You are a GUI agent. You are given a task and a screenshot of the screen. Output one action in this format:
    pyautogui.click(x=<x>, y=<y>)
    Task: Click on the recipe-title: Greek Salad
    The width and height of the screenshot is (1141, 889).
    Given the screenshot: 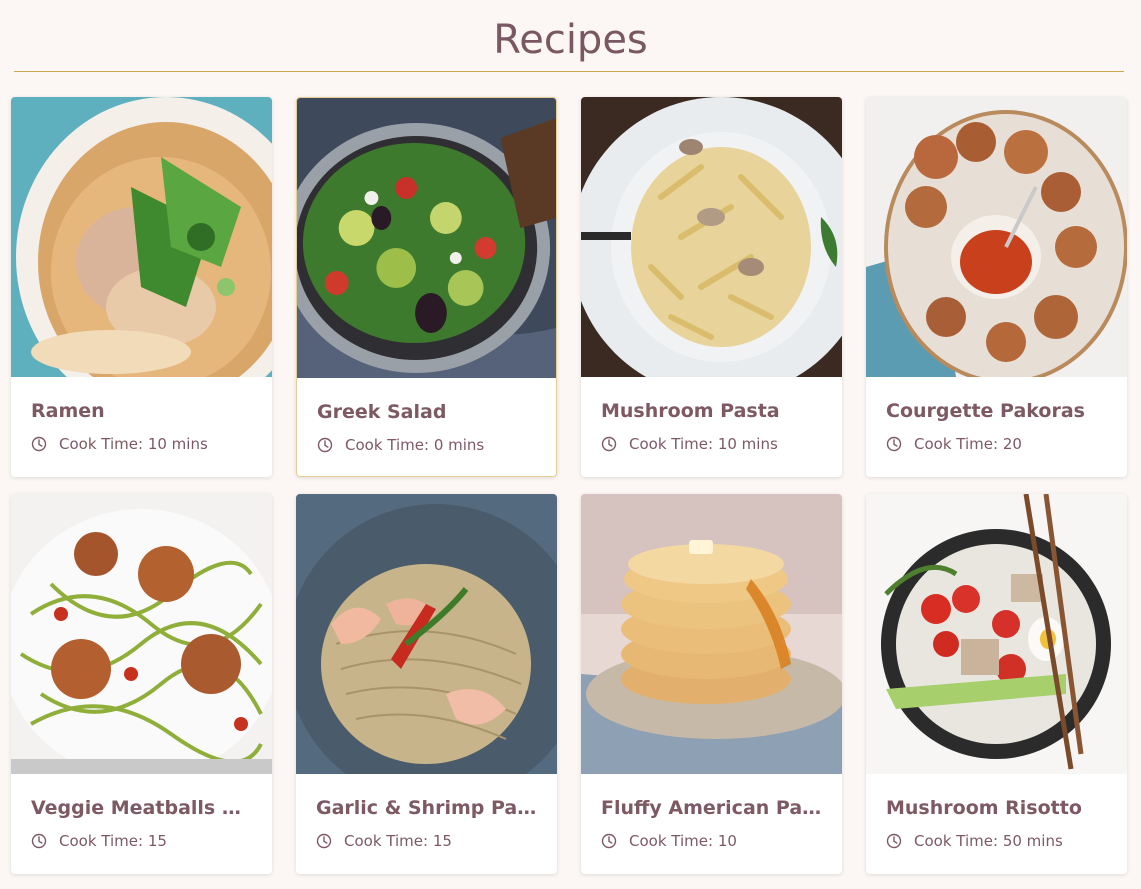 What is the action you would take?
    pyautogui.click(x=382, y=412)
    